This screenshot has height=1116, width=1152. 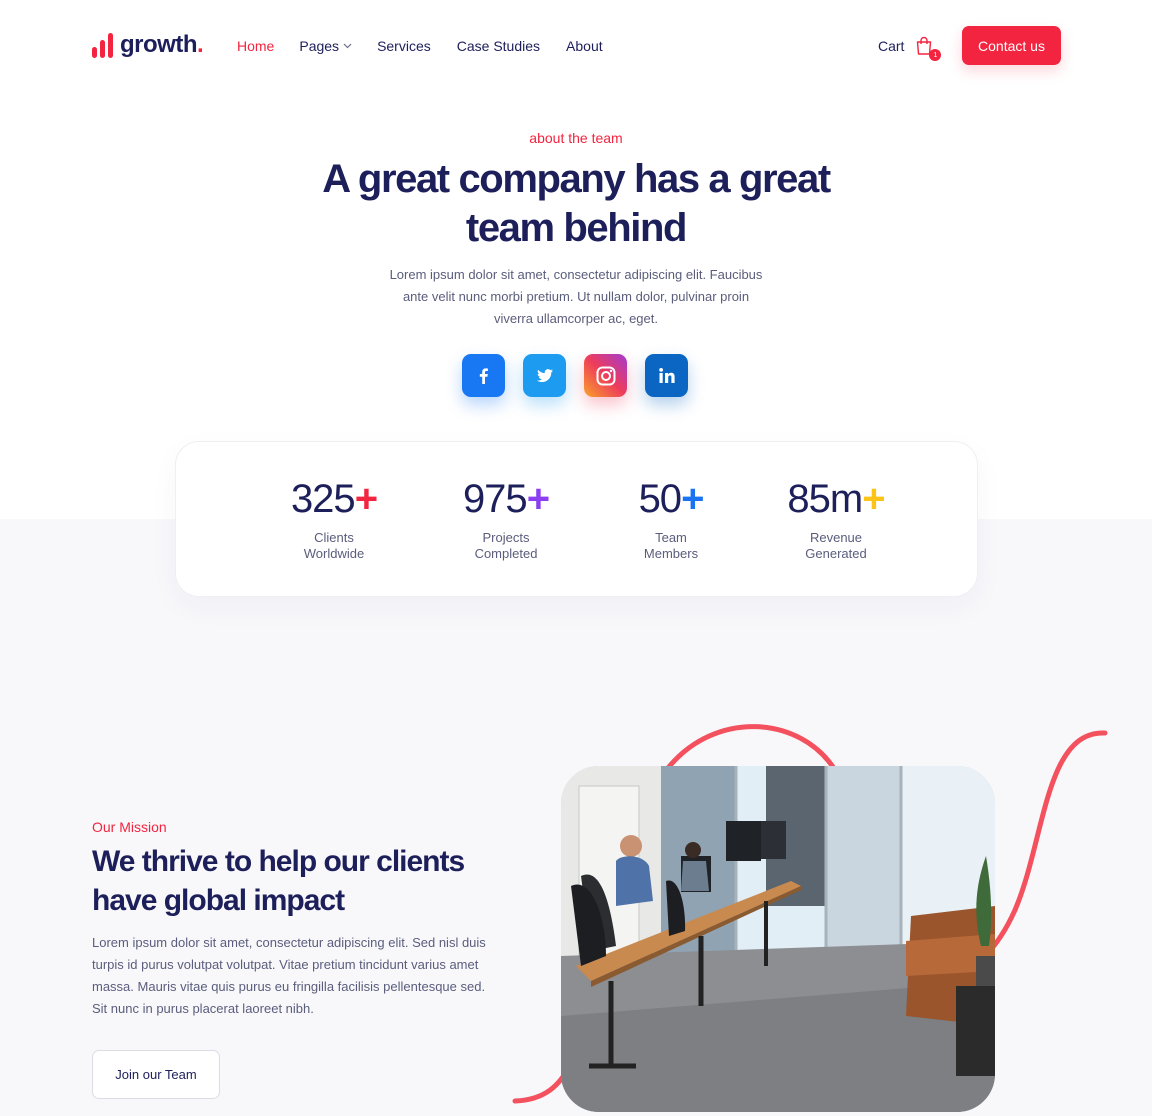 I want to click on mission-kicker: Our Mission, so click(x=129, y=827).